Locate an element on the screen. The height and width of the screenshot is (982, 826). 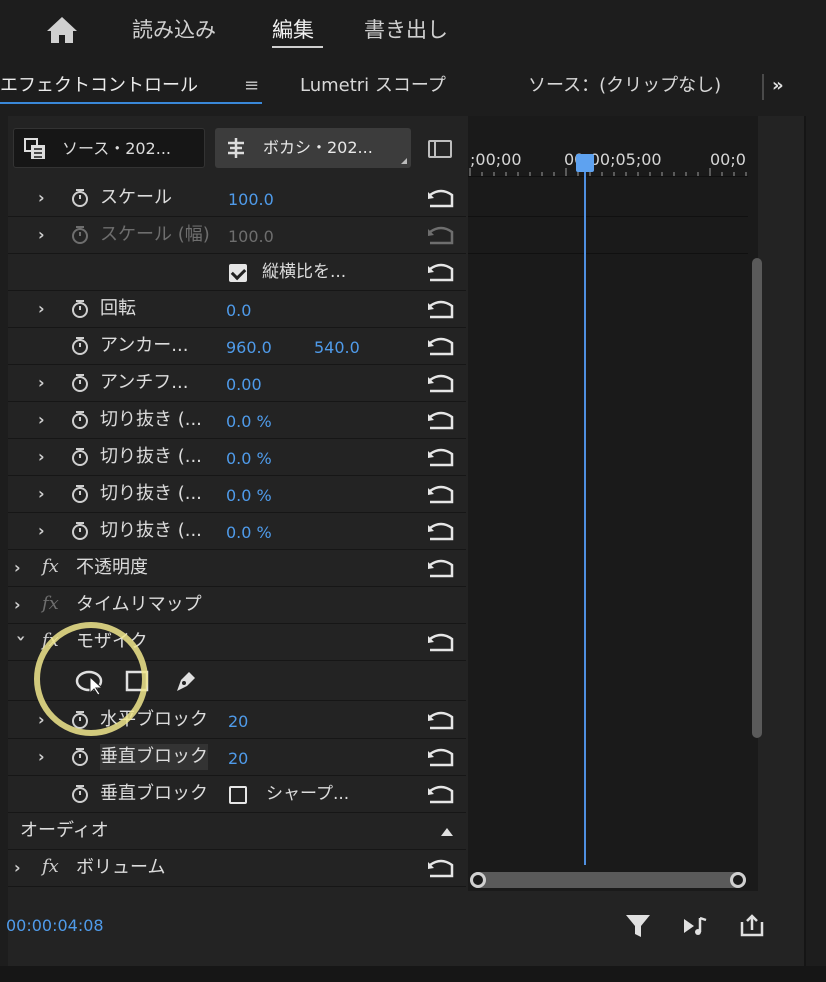
sharp-colors-checkbox is located at coordinates (238, 795).